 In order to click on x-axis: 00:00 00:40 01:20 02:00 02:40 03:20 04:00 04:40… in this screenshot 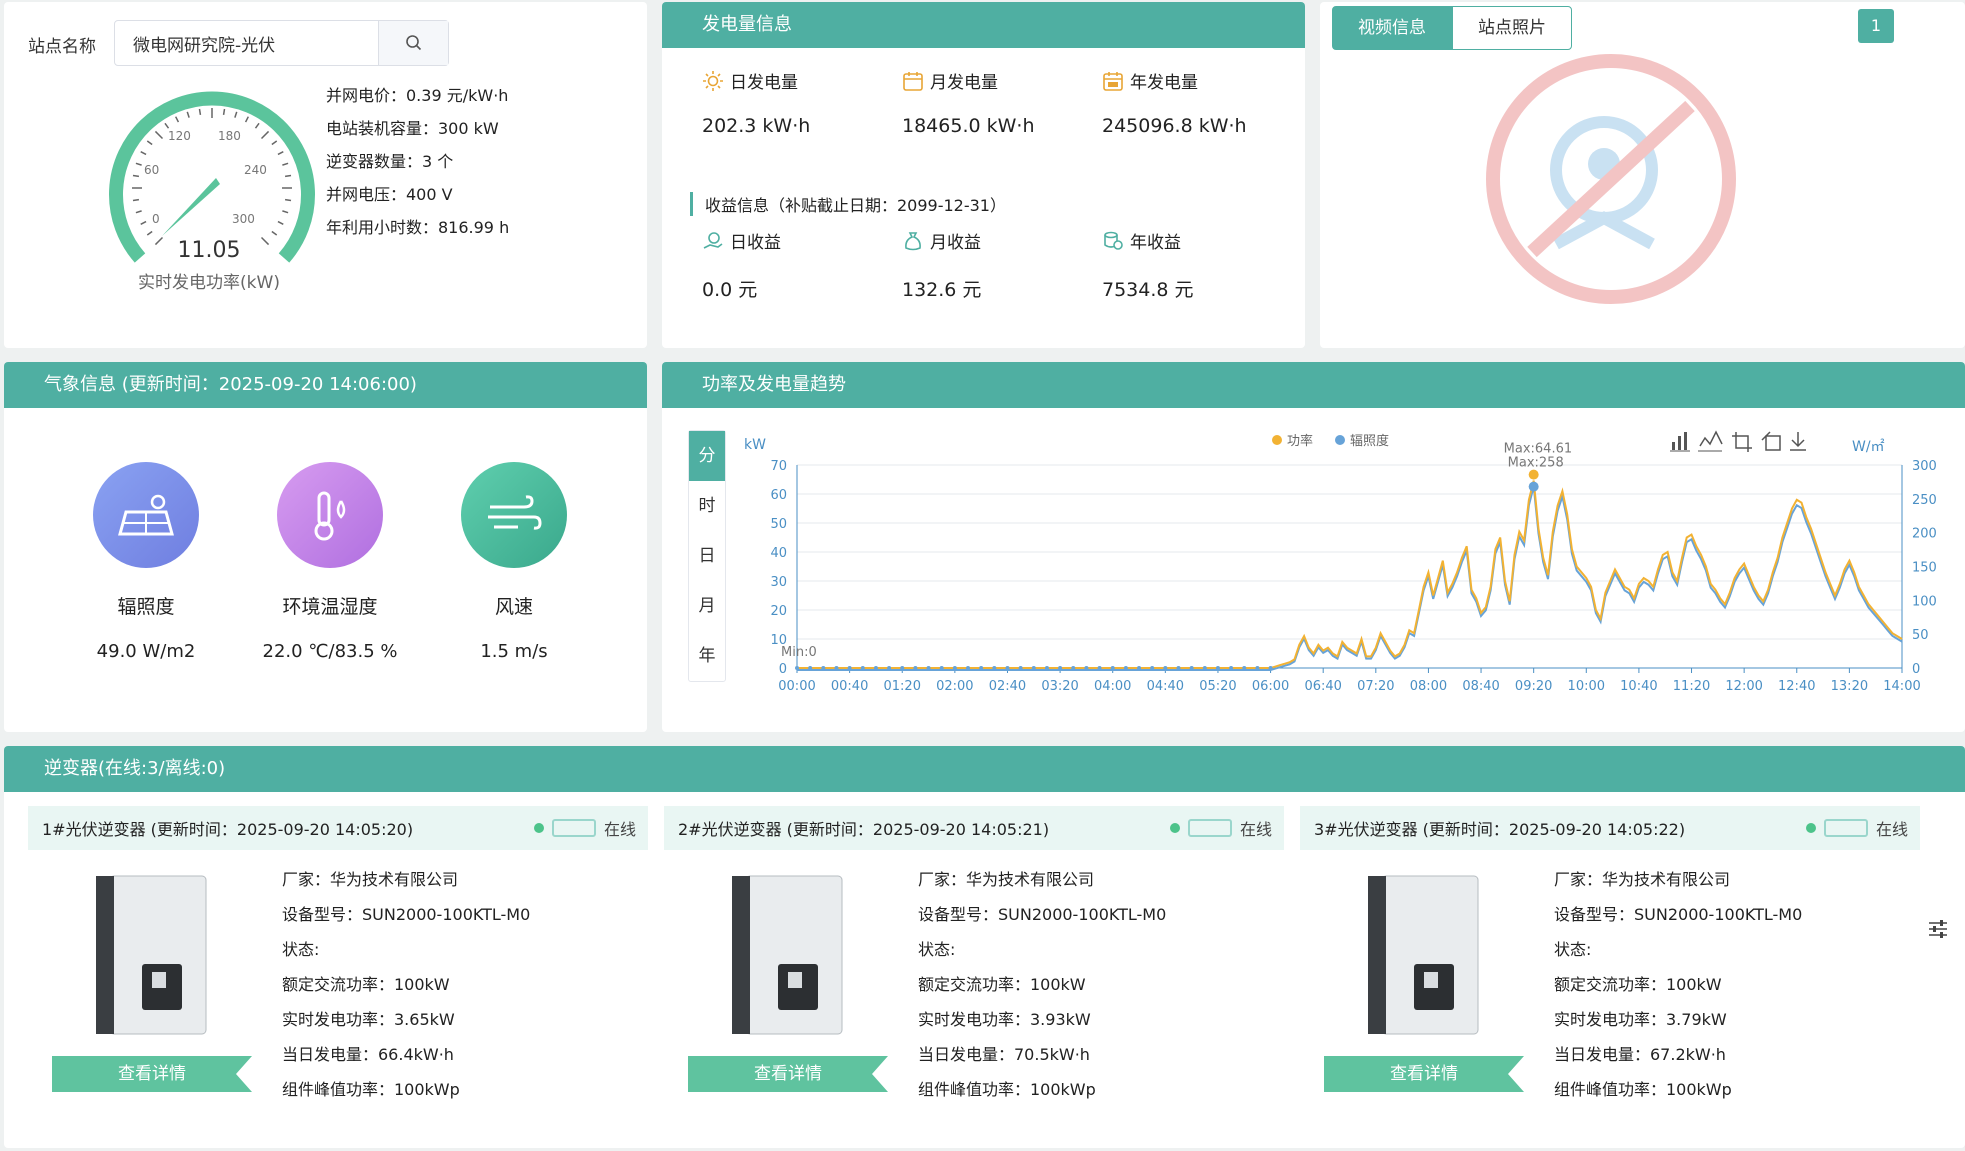, I will do `click(1349, 680)`.